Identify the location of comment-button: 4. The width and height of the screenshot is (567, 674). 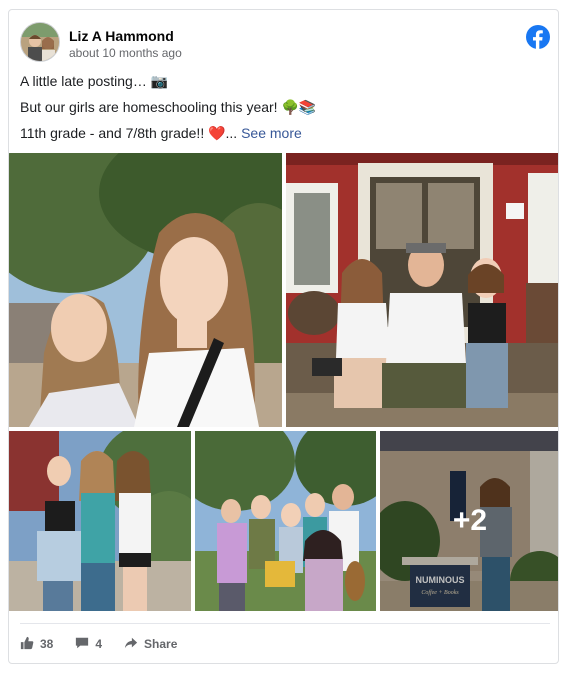
(88, 644).